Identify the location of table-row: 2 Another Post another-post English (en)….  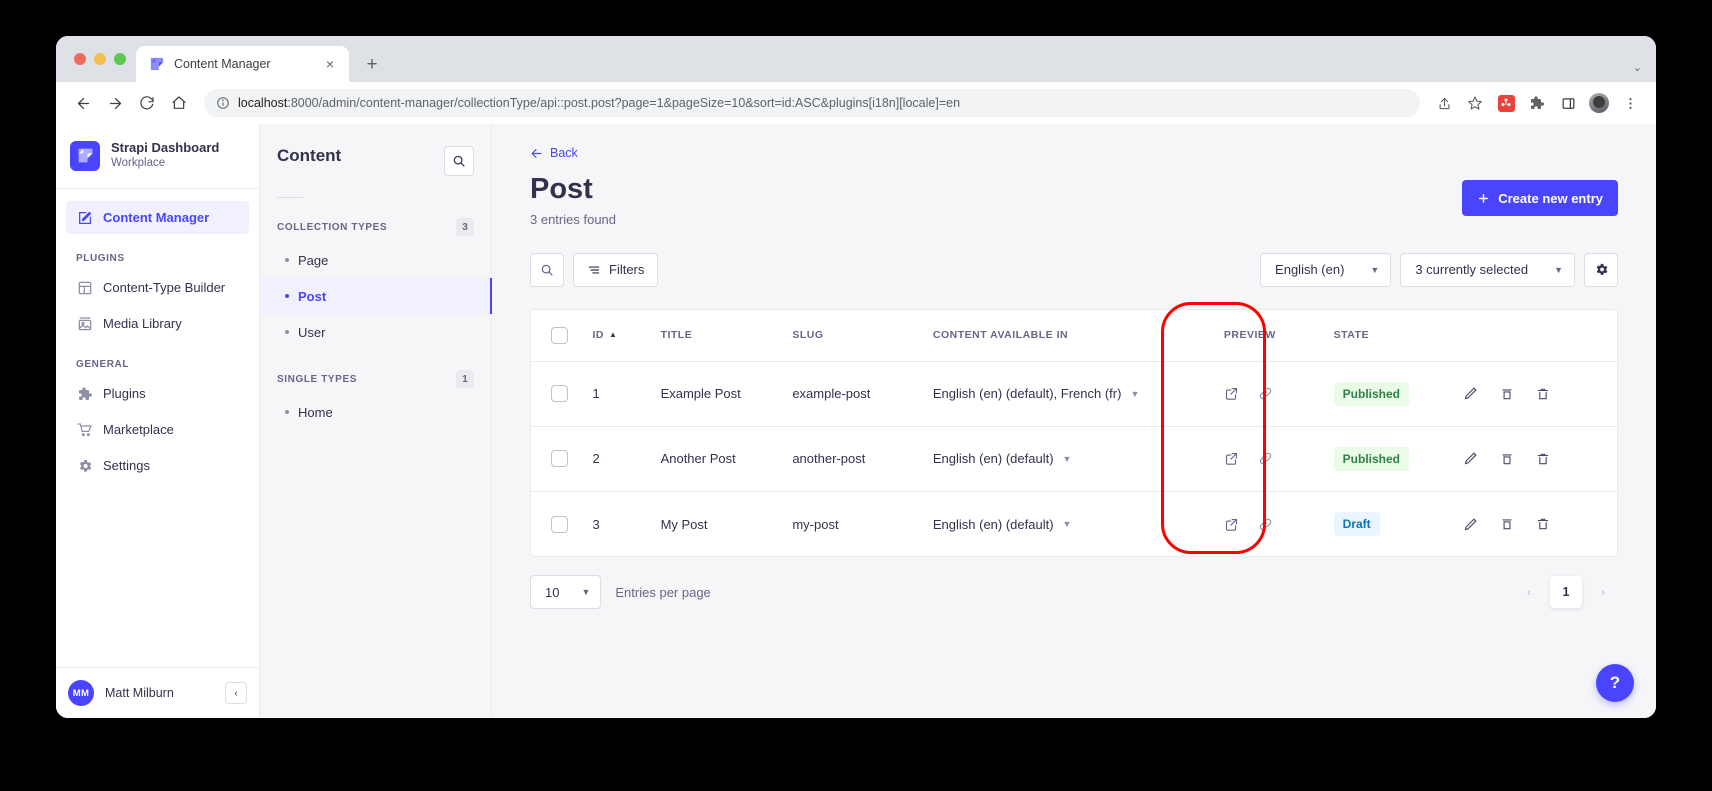
(1074, 459).